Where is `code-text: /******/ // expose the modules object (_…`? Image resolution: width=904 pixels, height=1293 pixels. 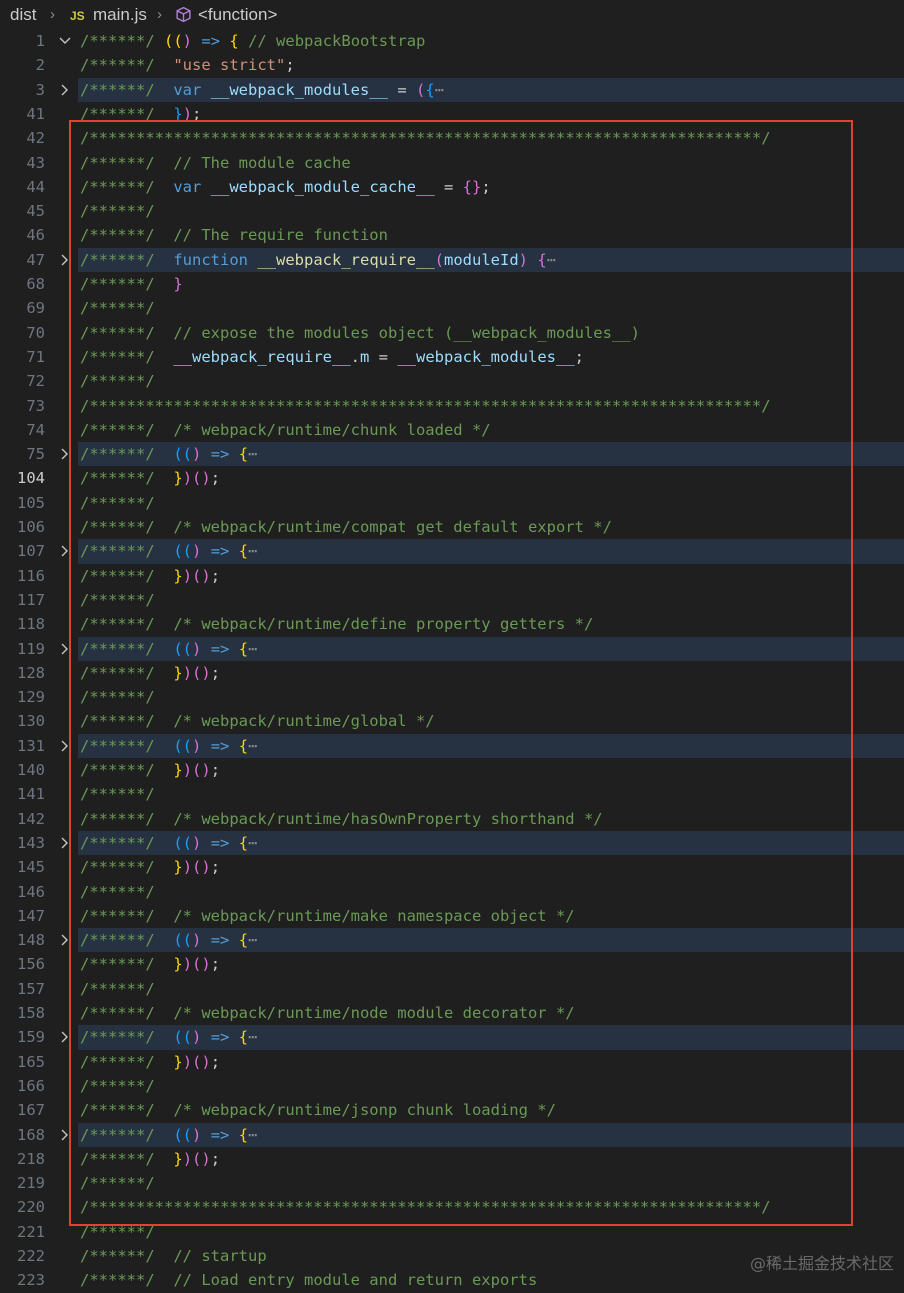 code-text: /******/ // expose the modules object (_… is located at coordinates (360, 333).